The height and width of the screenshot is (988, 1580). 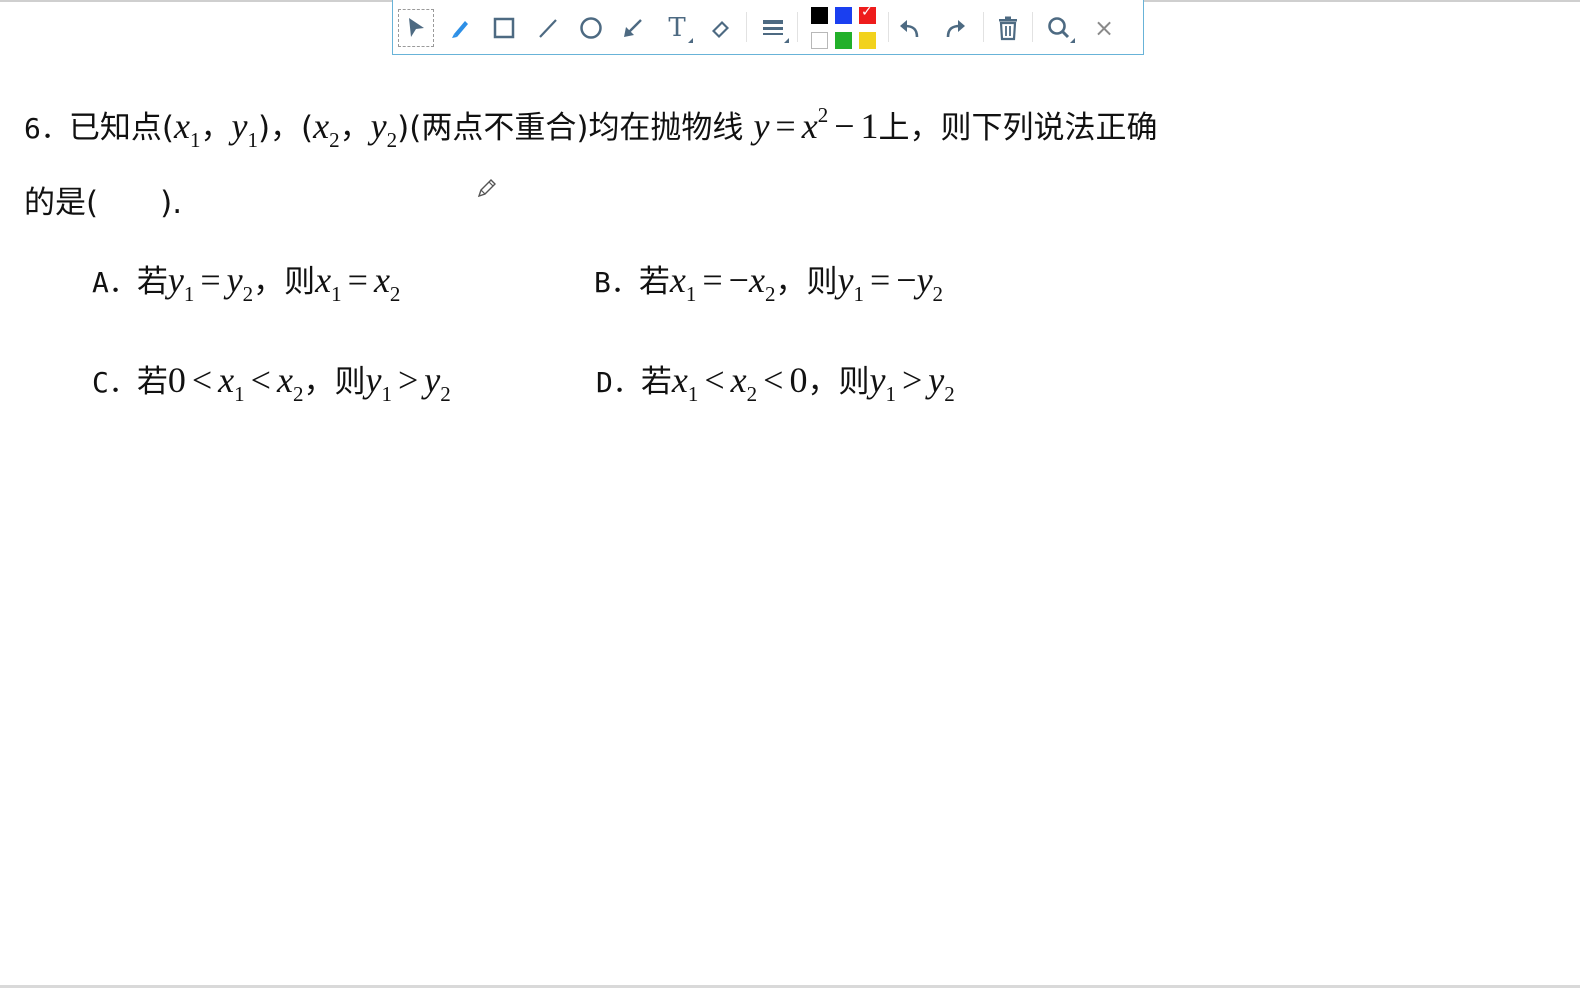 I want to click on option-b: B．若x1 = −x2，则y1 = −y2, so click(x=769, y=283).